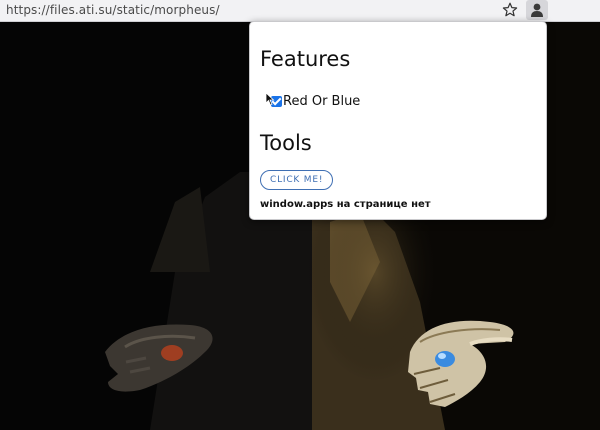 The image size is (600, 430). I want to click on status-text: window.apps на странице нет, so click(345, 204).